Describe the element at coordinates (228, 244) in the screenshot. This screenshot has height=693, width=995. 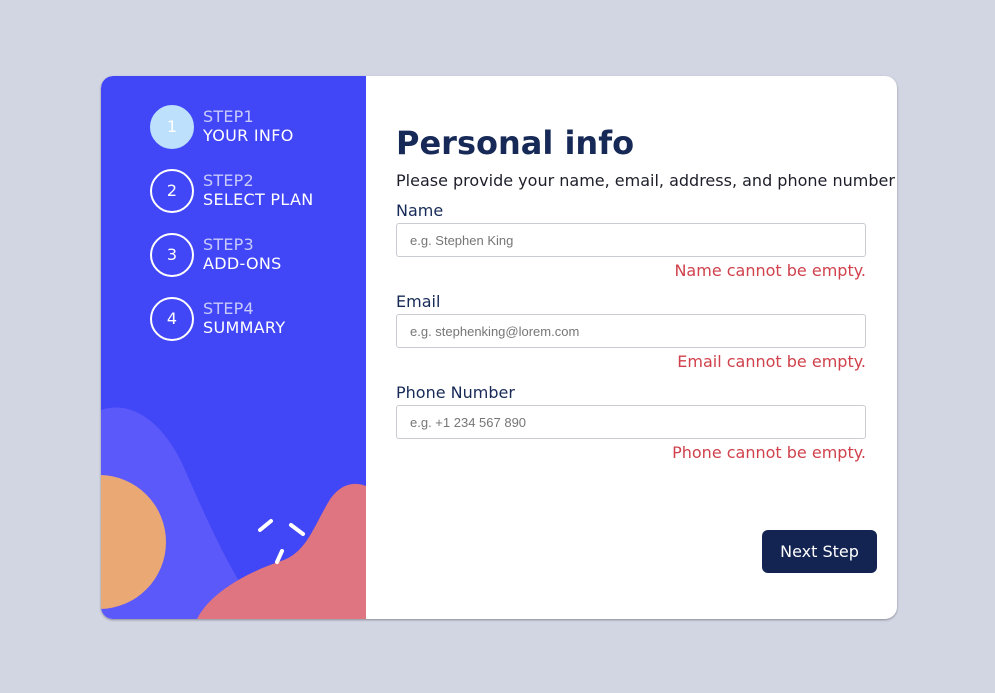
I see `step-3-small-label: STEP3` at that location.